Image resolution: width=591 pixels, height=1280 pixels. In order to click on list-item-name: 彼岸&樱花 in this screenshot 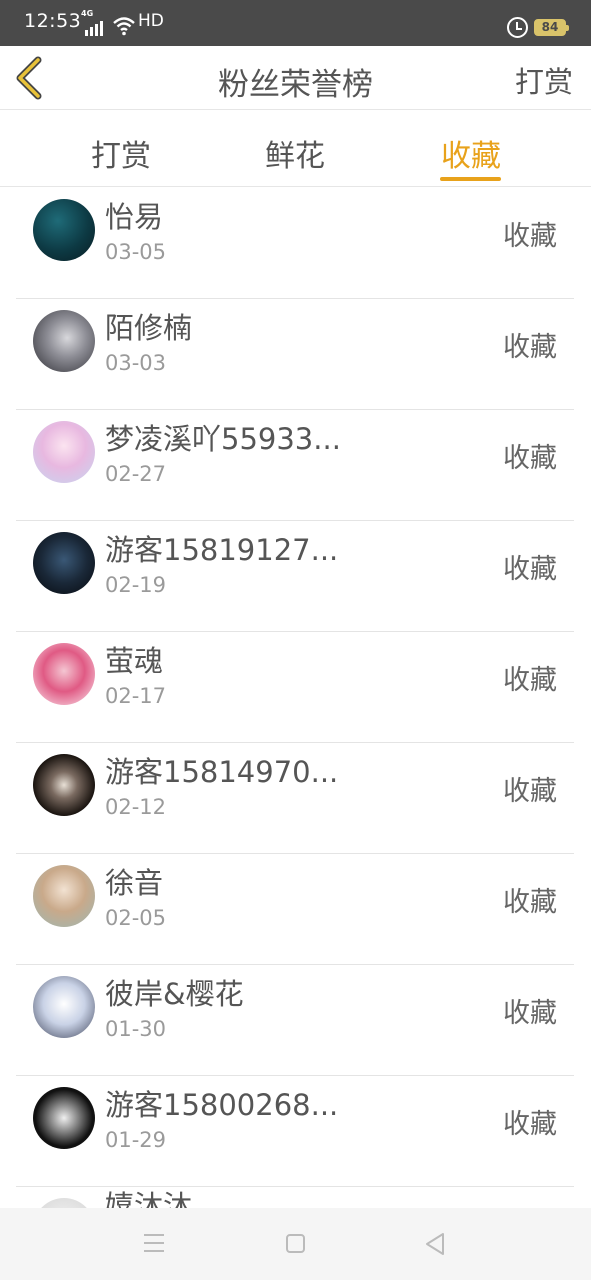, I will do `click(174, 994)`.